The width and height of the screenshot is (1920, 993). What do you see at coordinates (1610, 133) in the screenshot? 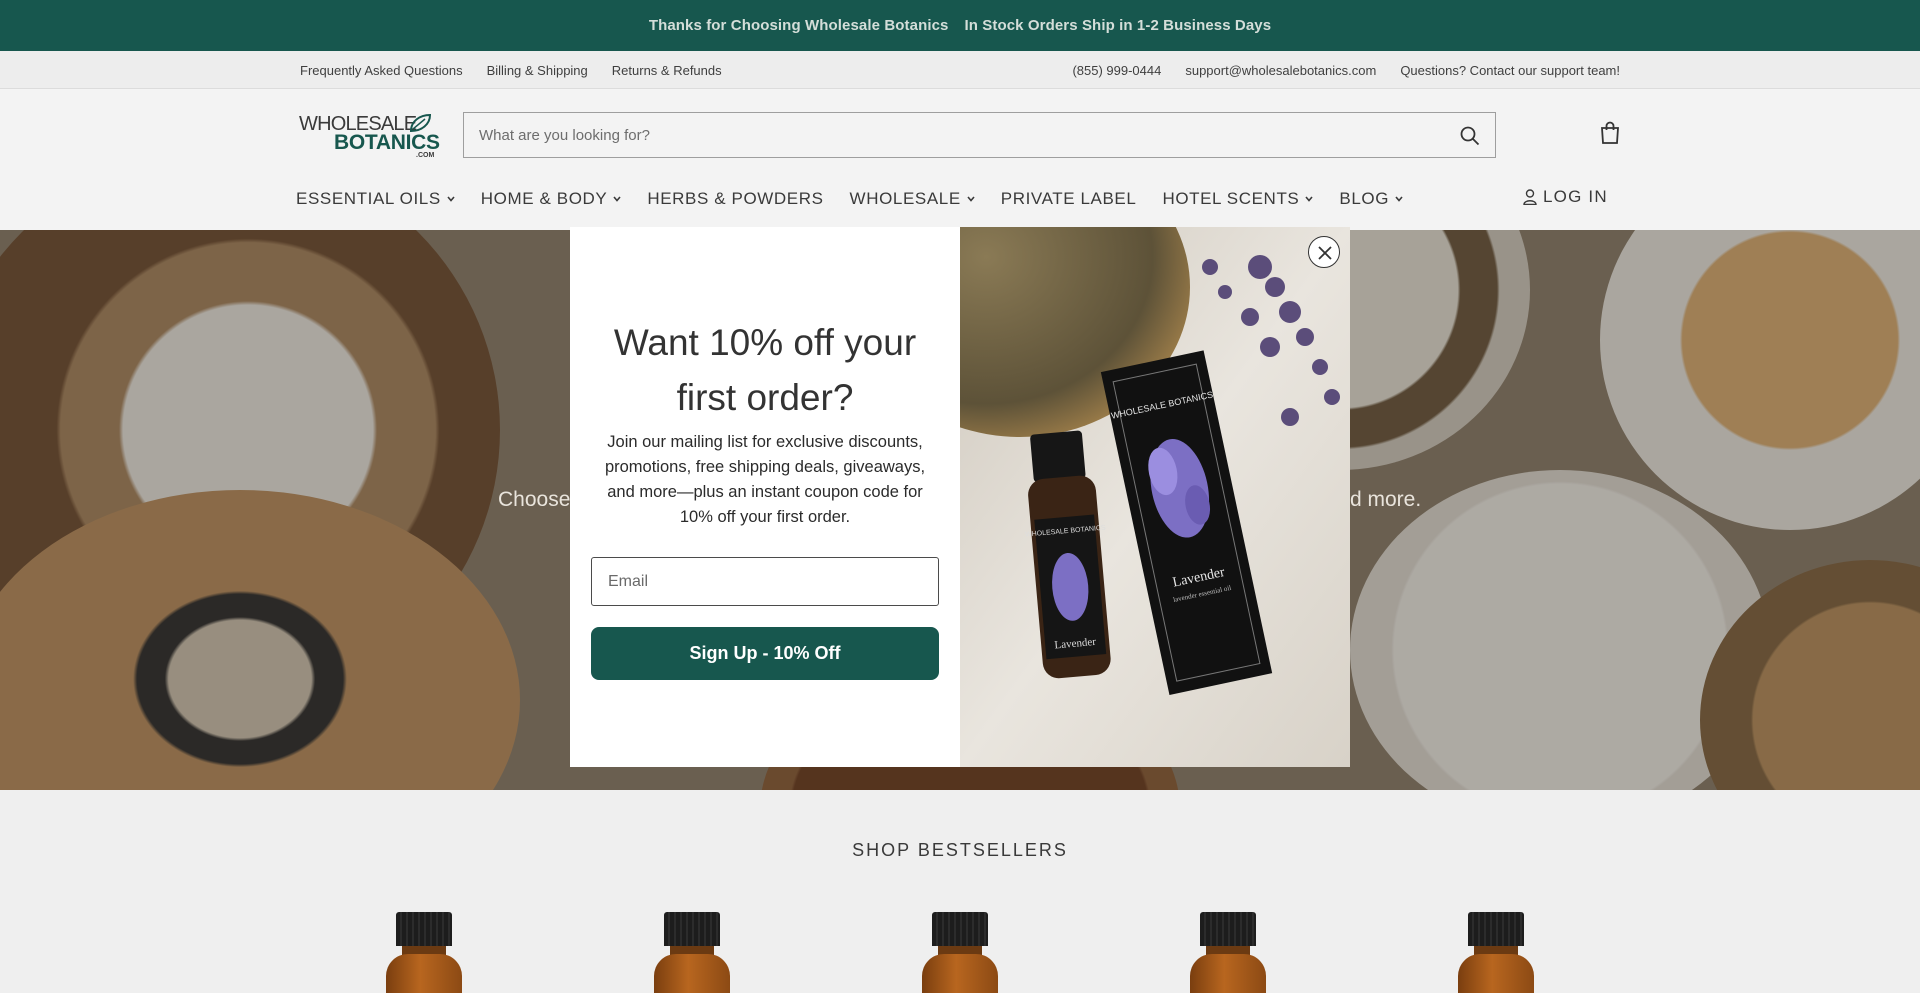
I see `shopping-bag-icon` at bounding box center [1610, 133].